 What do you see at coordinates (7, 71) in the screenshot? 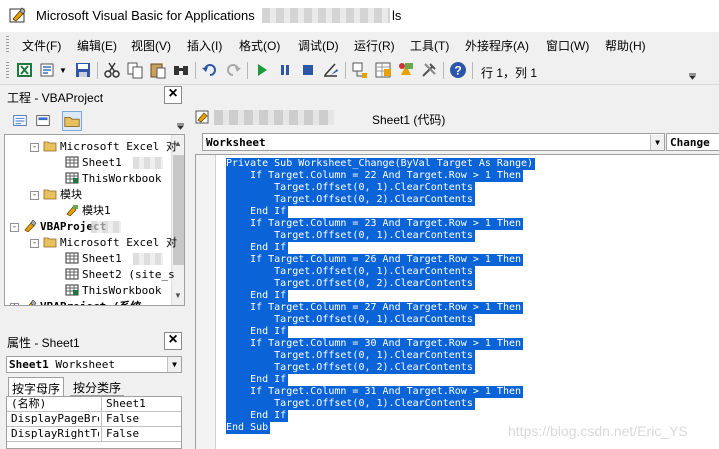
I see `toolbar-grip` at bounding box center [7, 71].